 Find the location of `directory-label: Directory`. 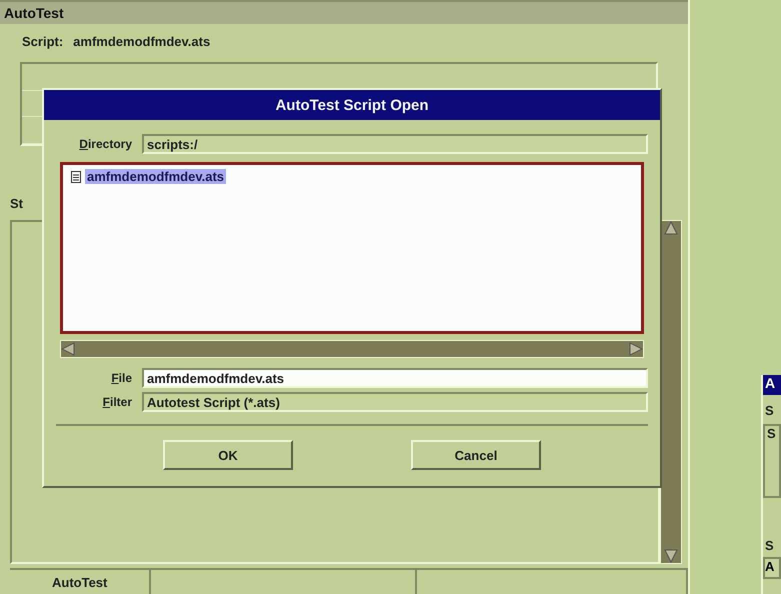

directory-label: Directory is located at coordinates (105, 144).